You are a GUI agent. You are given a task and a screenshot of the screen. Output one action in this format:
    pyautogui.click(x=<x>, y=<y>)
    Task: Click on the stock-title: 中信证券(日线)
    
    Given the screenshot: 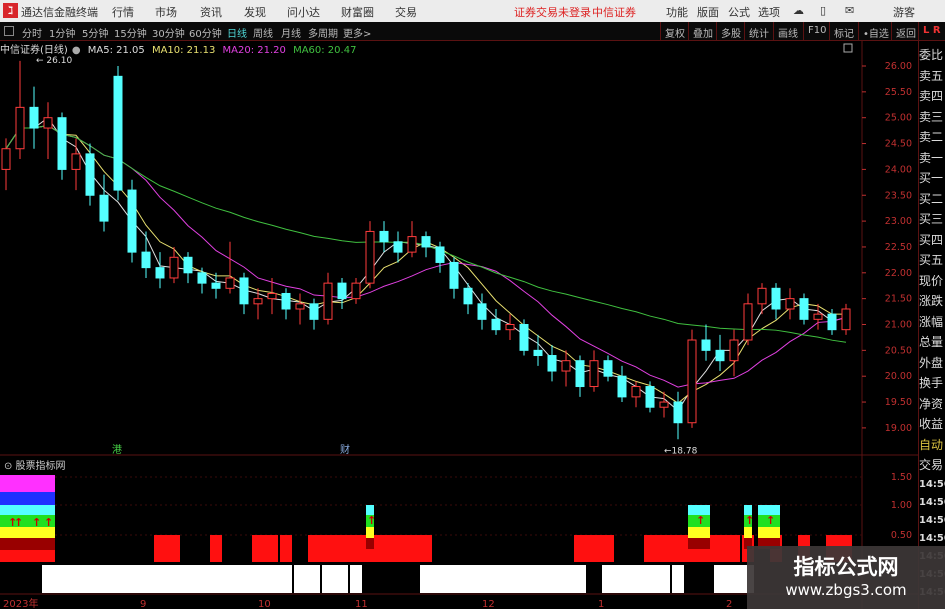 What is the action you would take?
    pyautogui.click(x=34, y=50)
    